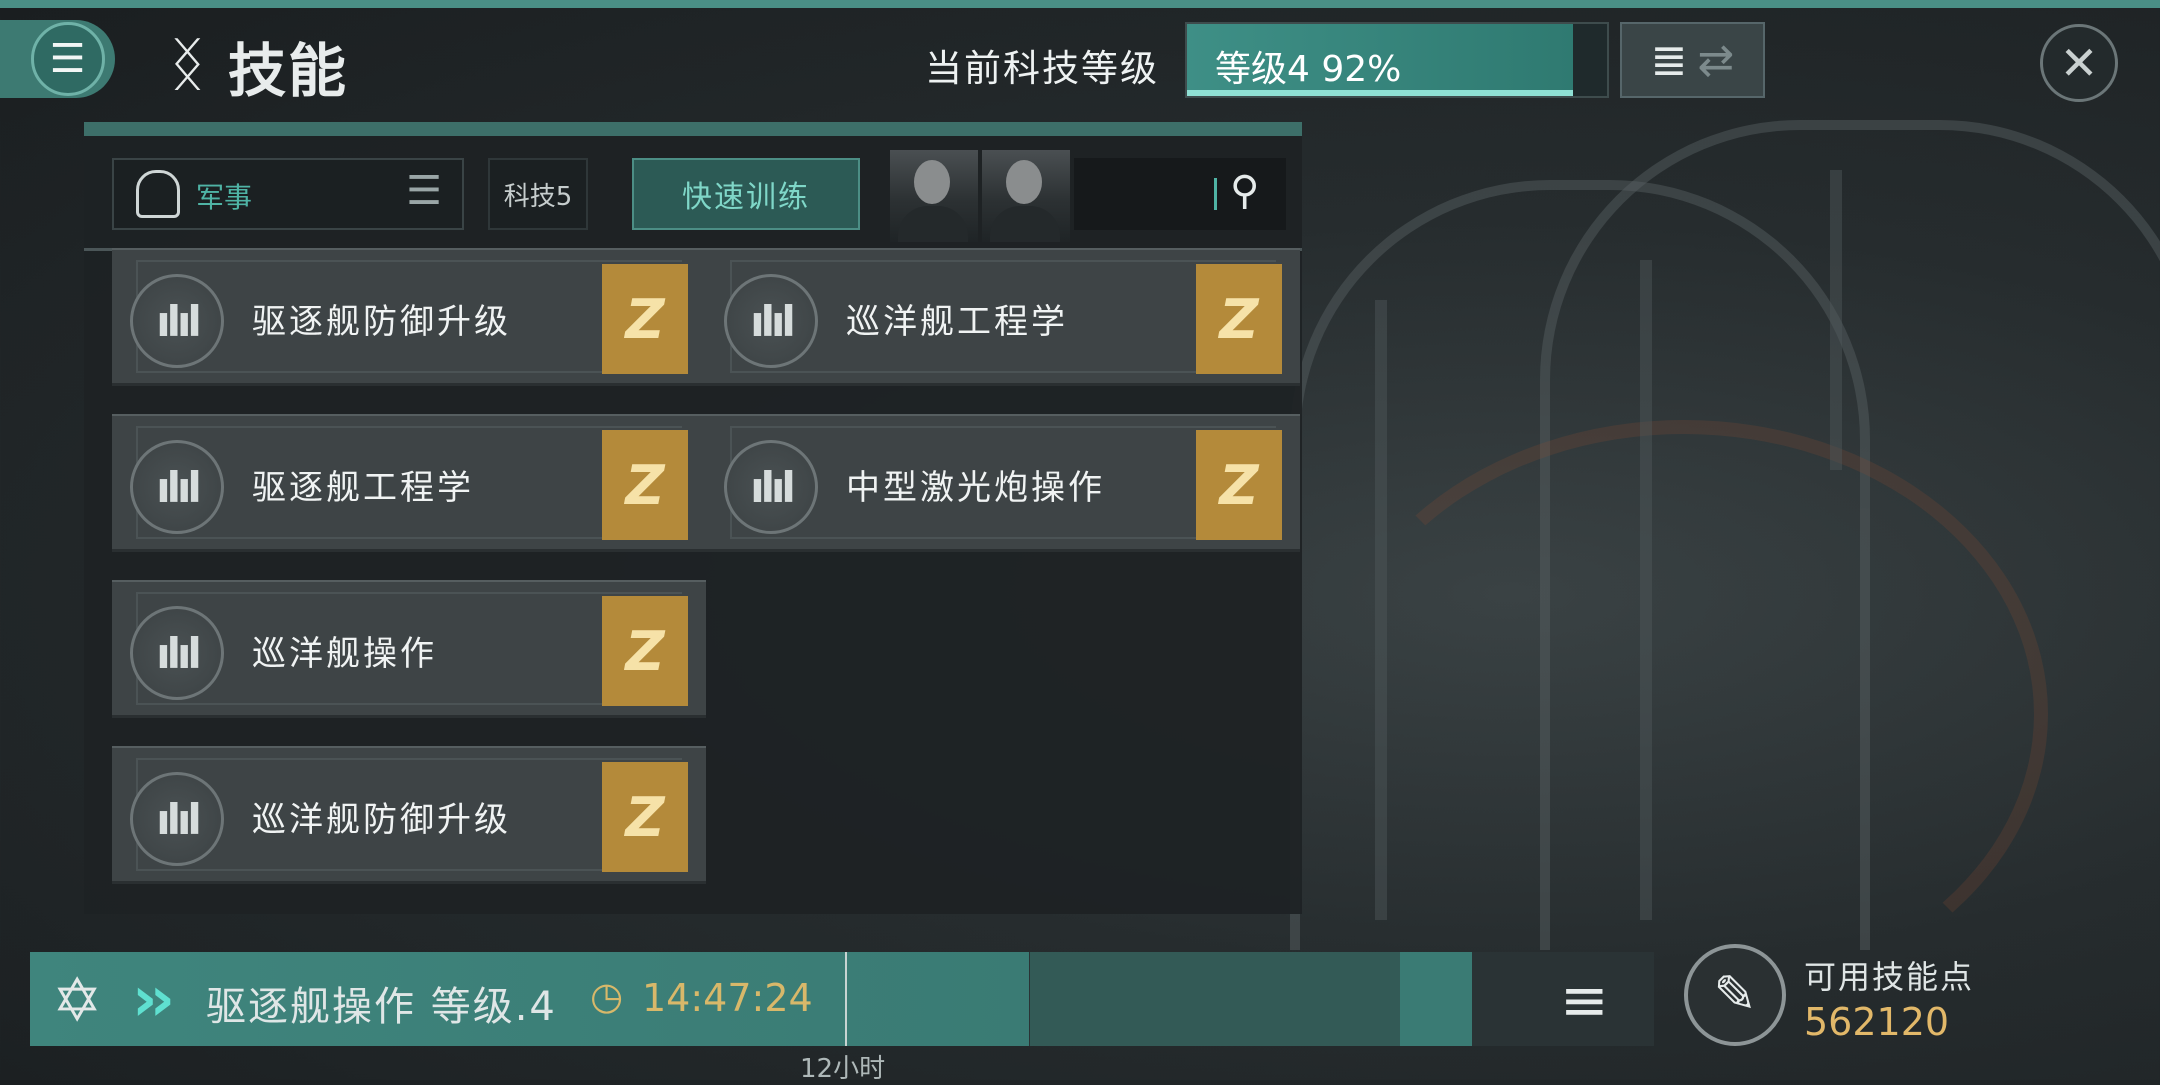 Image resolution: width=2160 pixels, height=1085 pixels. I want to click on skill-card: ılıl 驱逐舰防御升级 Z, so click(409, 317).